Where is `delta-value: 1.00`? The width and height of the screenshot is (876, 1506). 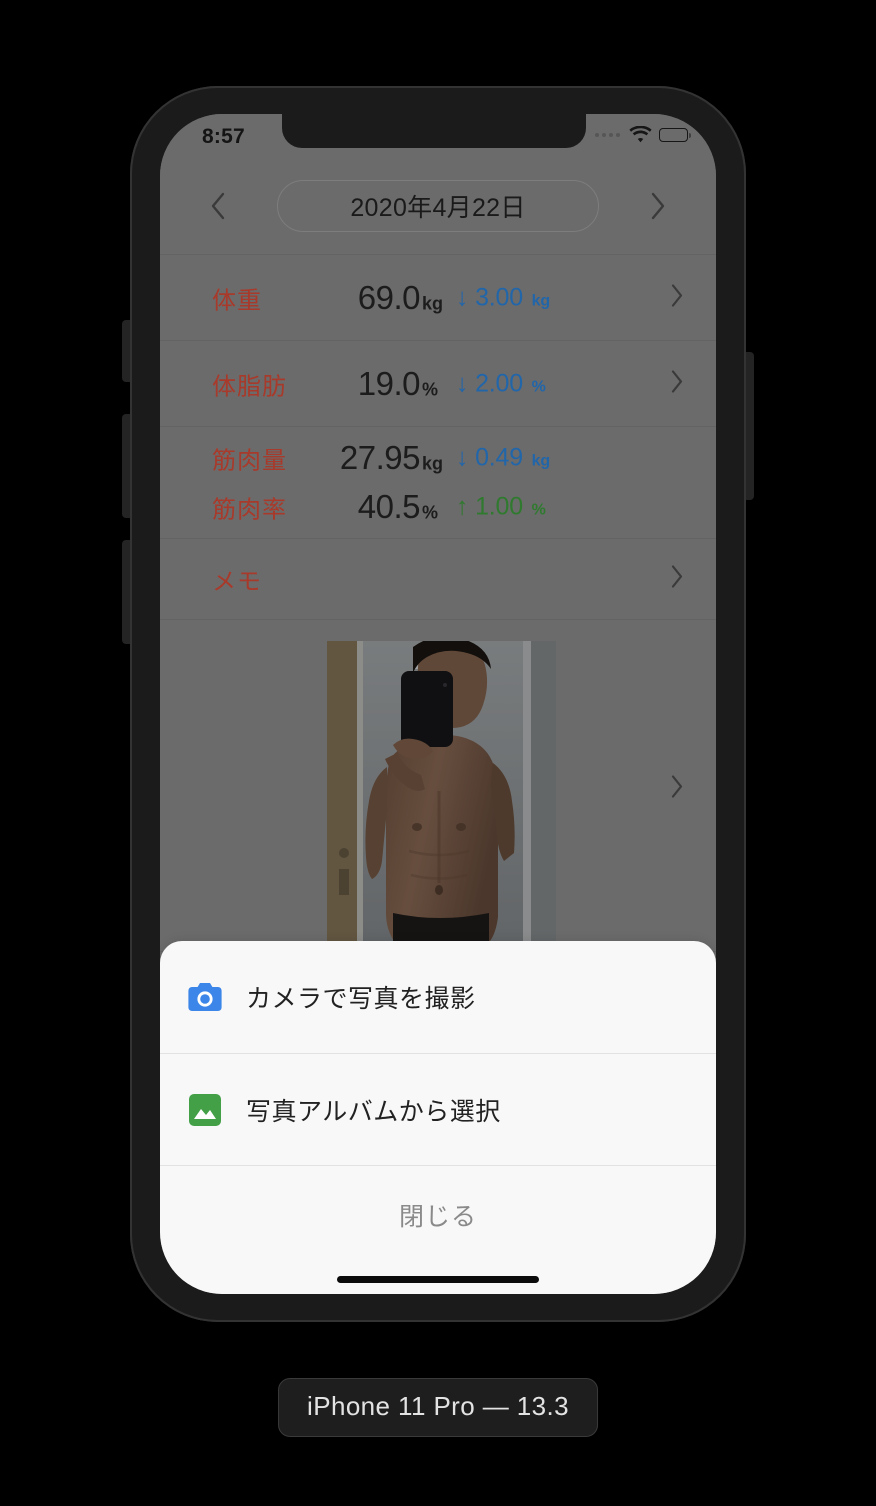 delta-value: 1.00 is located at coordinates (499, 506).